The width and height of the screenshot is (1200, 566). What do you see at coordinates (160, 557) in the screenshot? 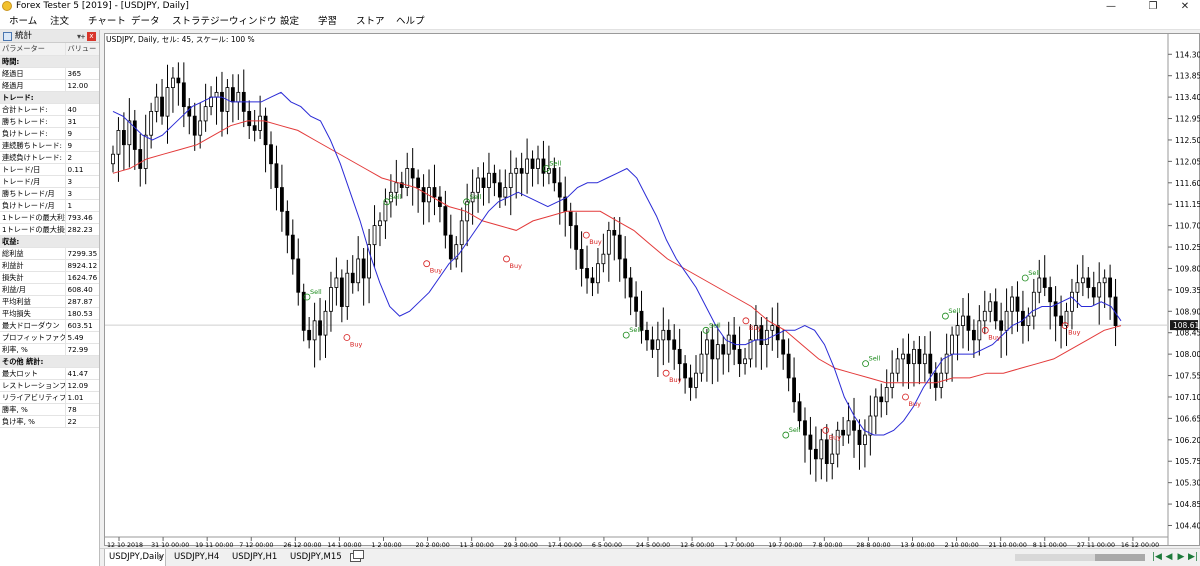
I see `tab-close-icon: ×` at bounding box center [160, 557].